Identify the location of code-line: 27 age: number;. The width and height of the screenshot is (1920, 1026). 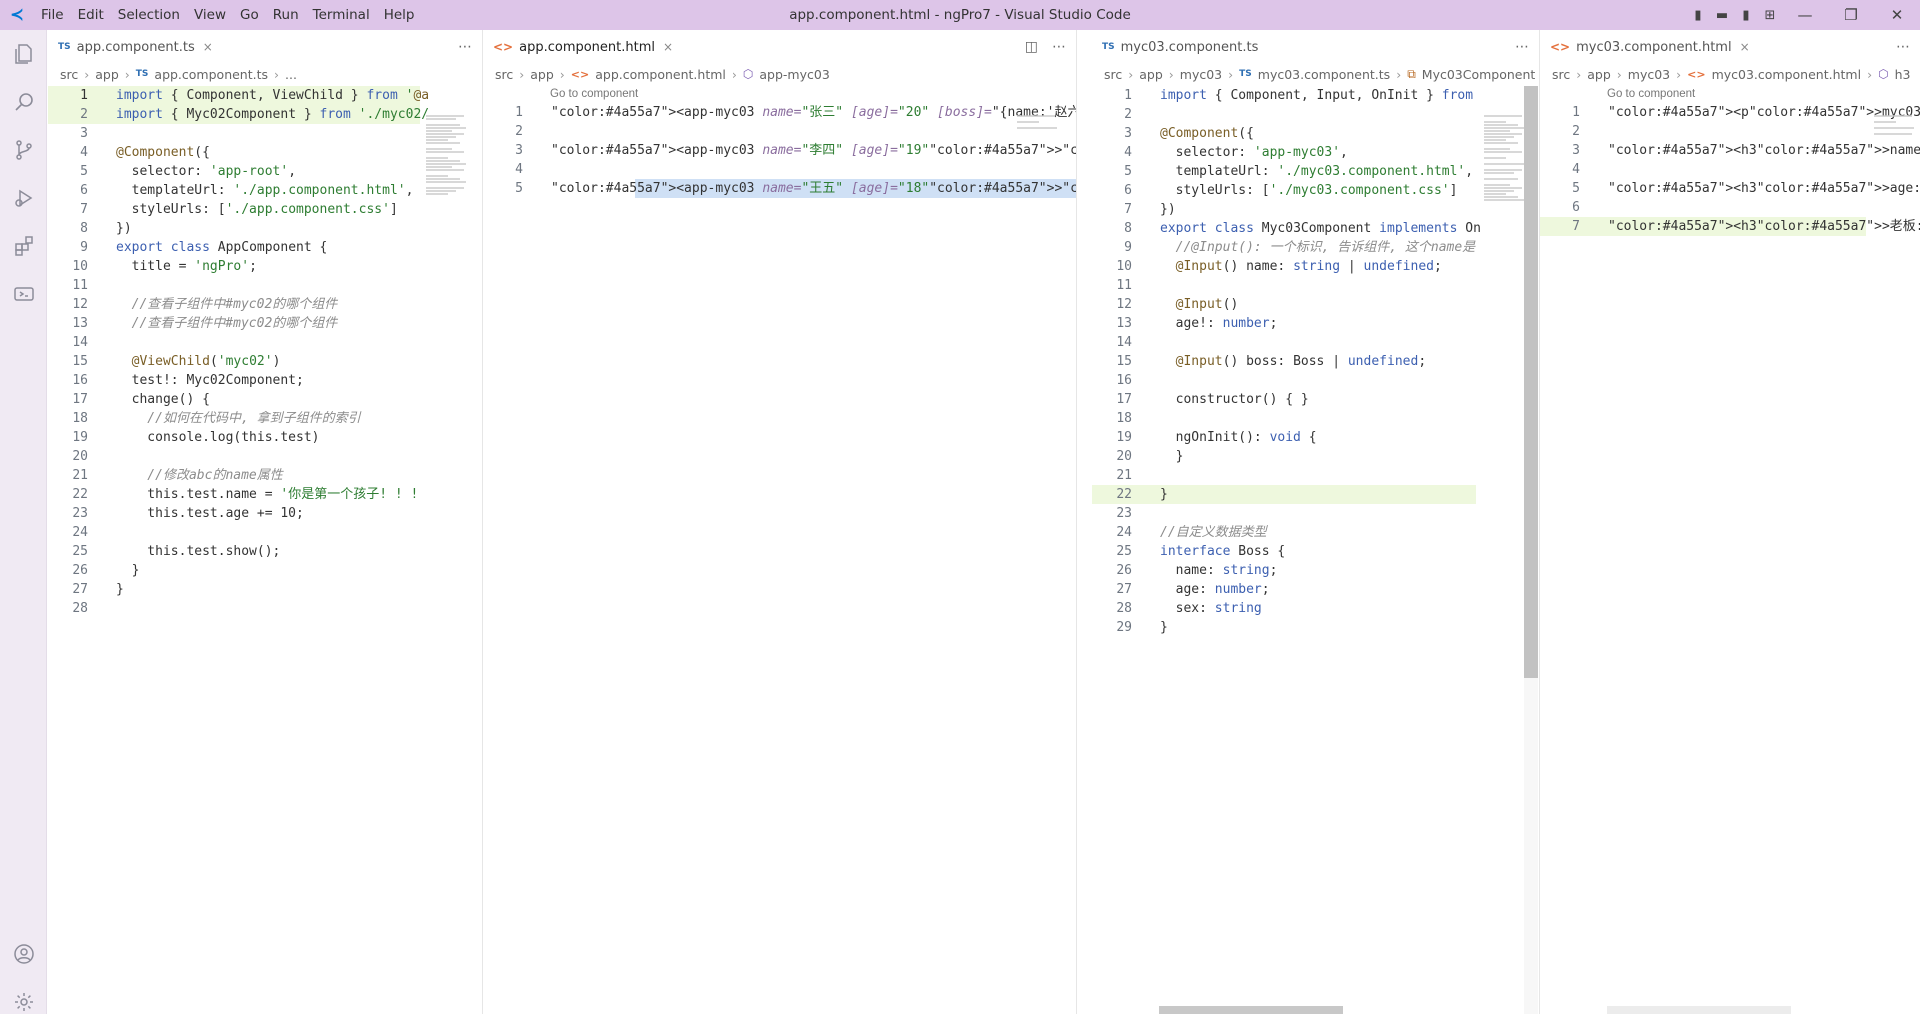
(1284, 589).